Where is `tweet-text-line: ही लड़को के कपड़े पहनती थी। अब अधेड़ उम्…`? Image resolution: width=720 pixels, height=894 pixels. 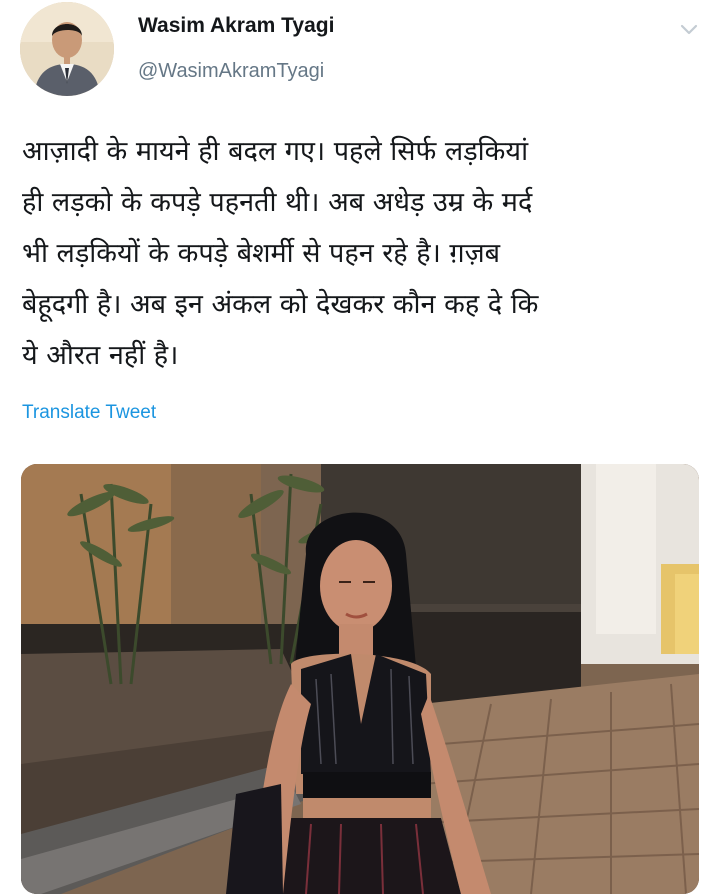 tweet-text-line: ही लड़को के कपड़े पहनती थी। अब अधेड़ उम्… is located at coordinates (277, 202).